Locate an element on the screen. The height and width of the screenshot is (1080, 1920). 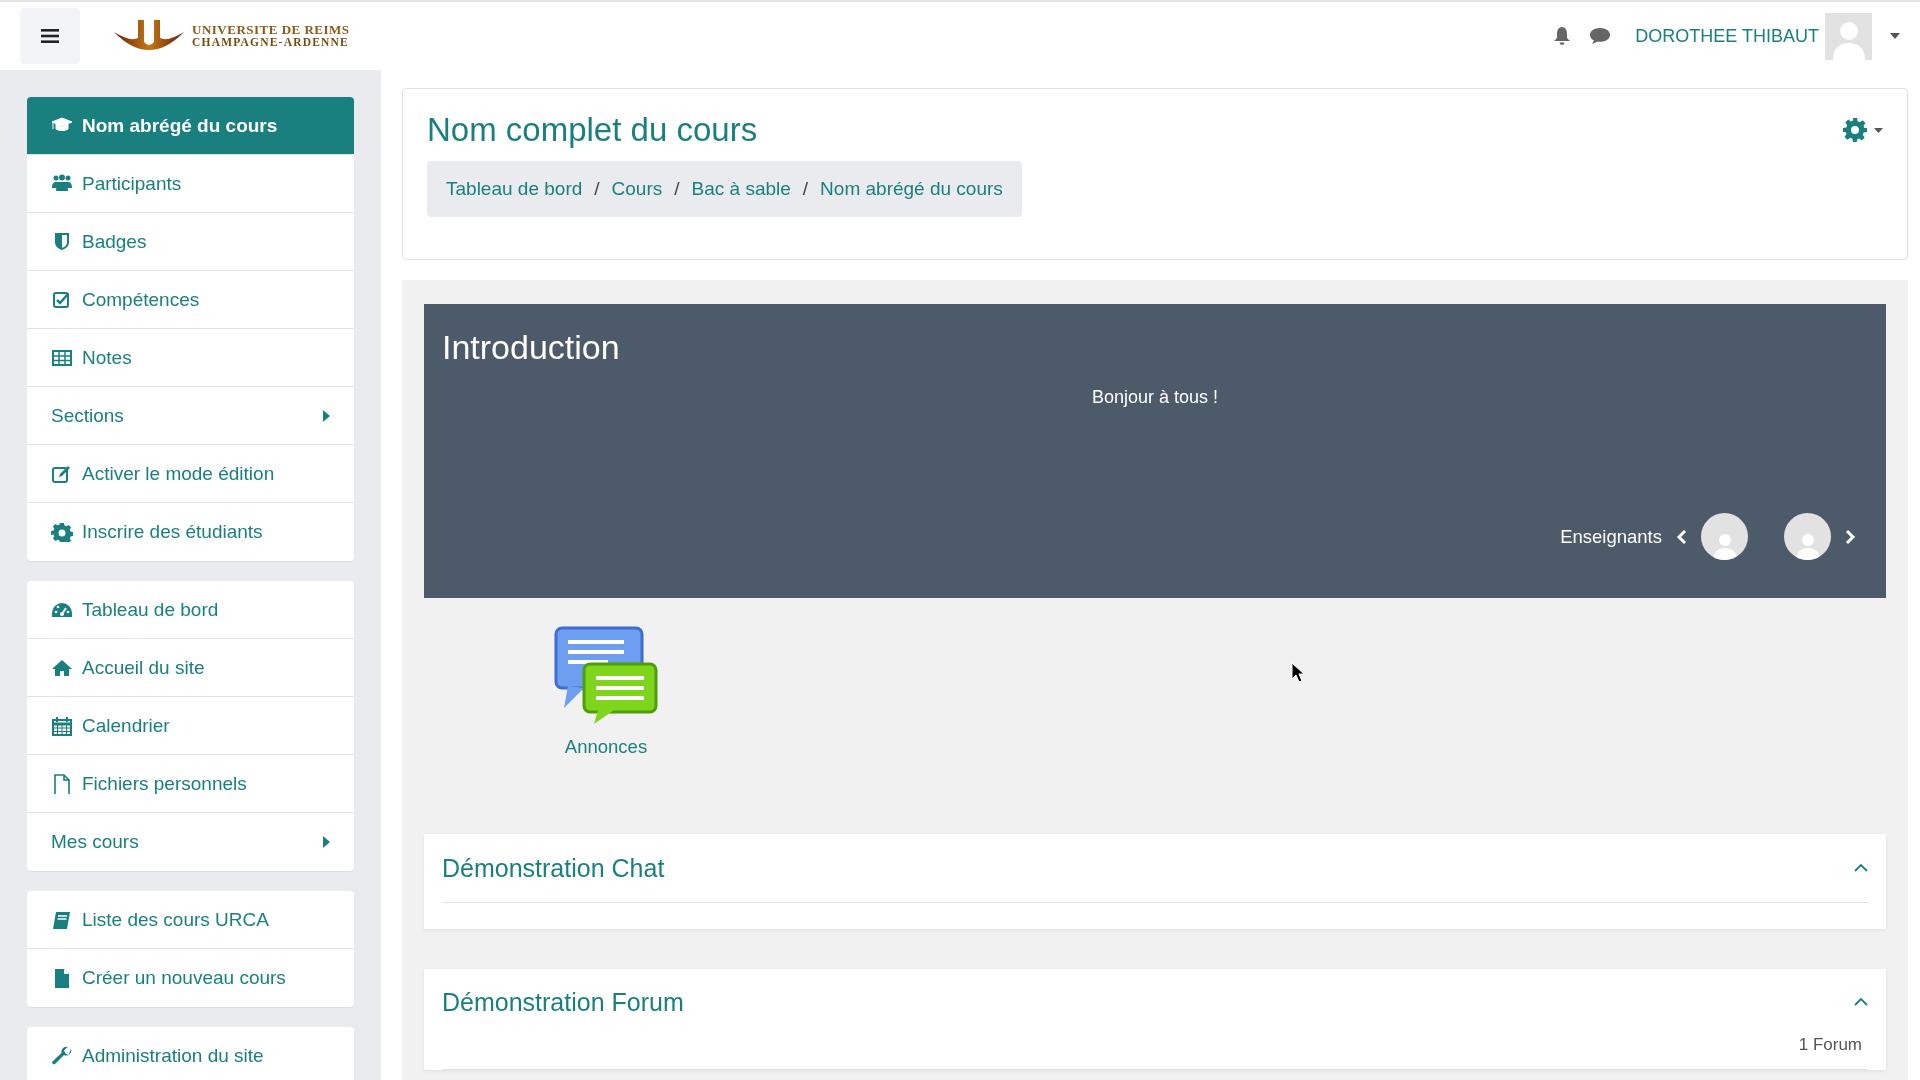
course-title: Nom complet du cours is located at coordinates (592, 130).